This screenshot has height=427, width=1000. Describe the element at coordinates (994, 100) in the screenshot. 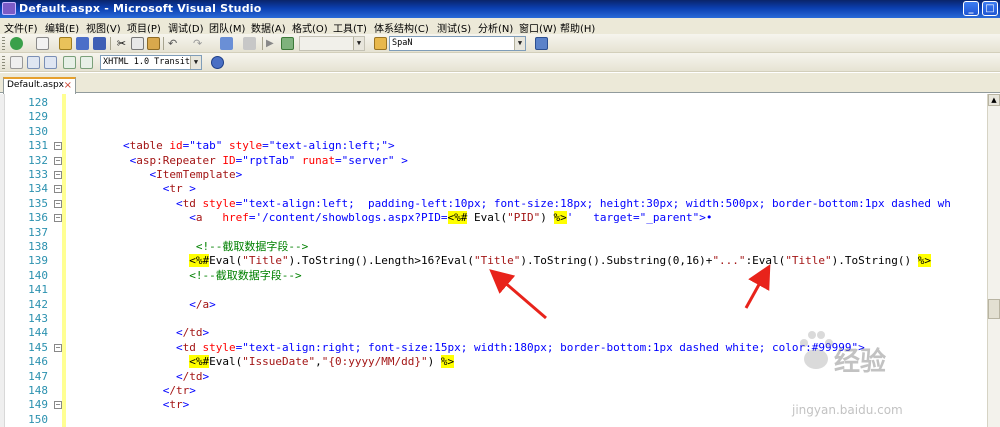

I see `scroll-up-icon: ▲` at that location.